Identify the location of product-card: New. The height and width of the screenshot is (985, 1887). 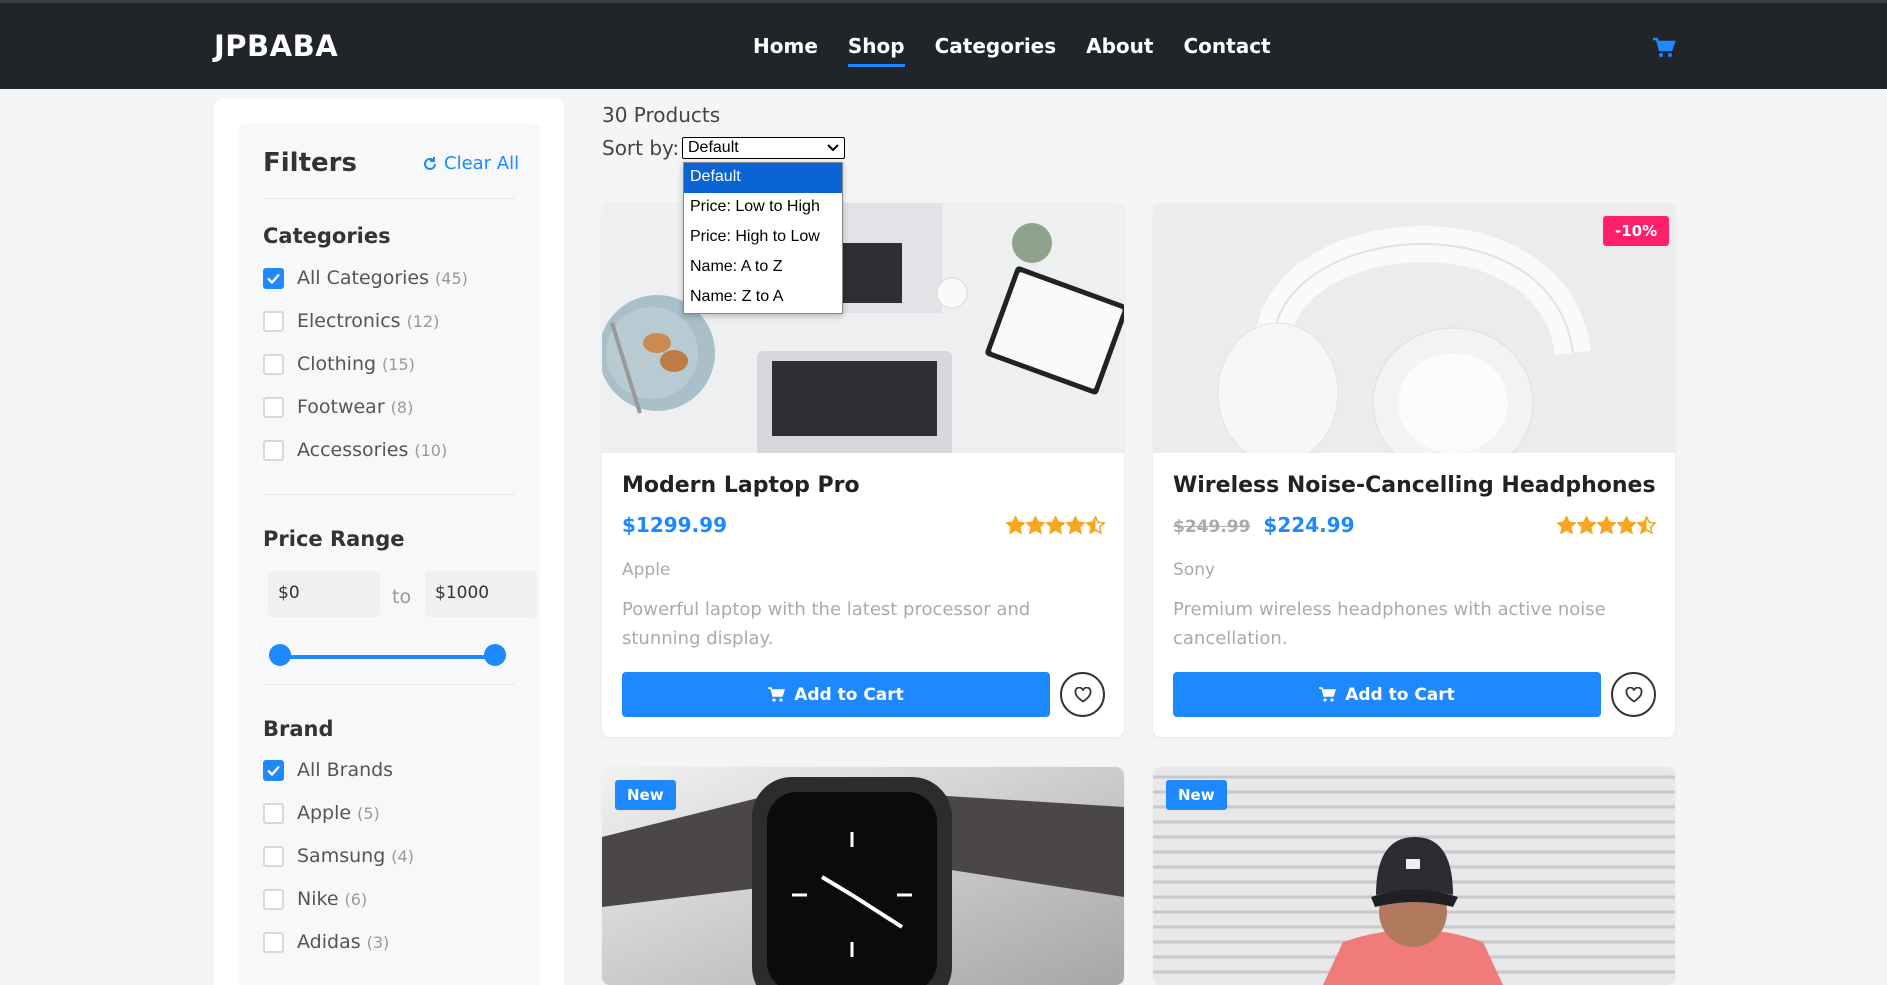
(1414, 876).